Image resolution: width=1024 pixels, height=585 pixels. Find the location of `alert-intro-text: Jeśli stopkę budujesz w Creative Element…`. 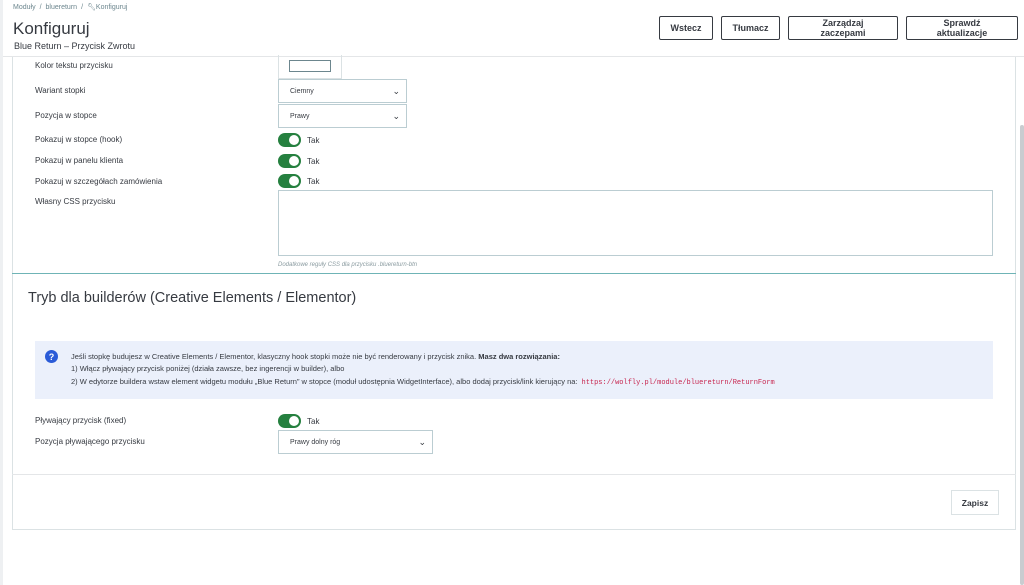

alert-intro-text: Jeśli stopkę budujesz w Creative Element… is located at coordinates (274, 356).